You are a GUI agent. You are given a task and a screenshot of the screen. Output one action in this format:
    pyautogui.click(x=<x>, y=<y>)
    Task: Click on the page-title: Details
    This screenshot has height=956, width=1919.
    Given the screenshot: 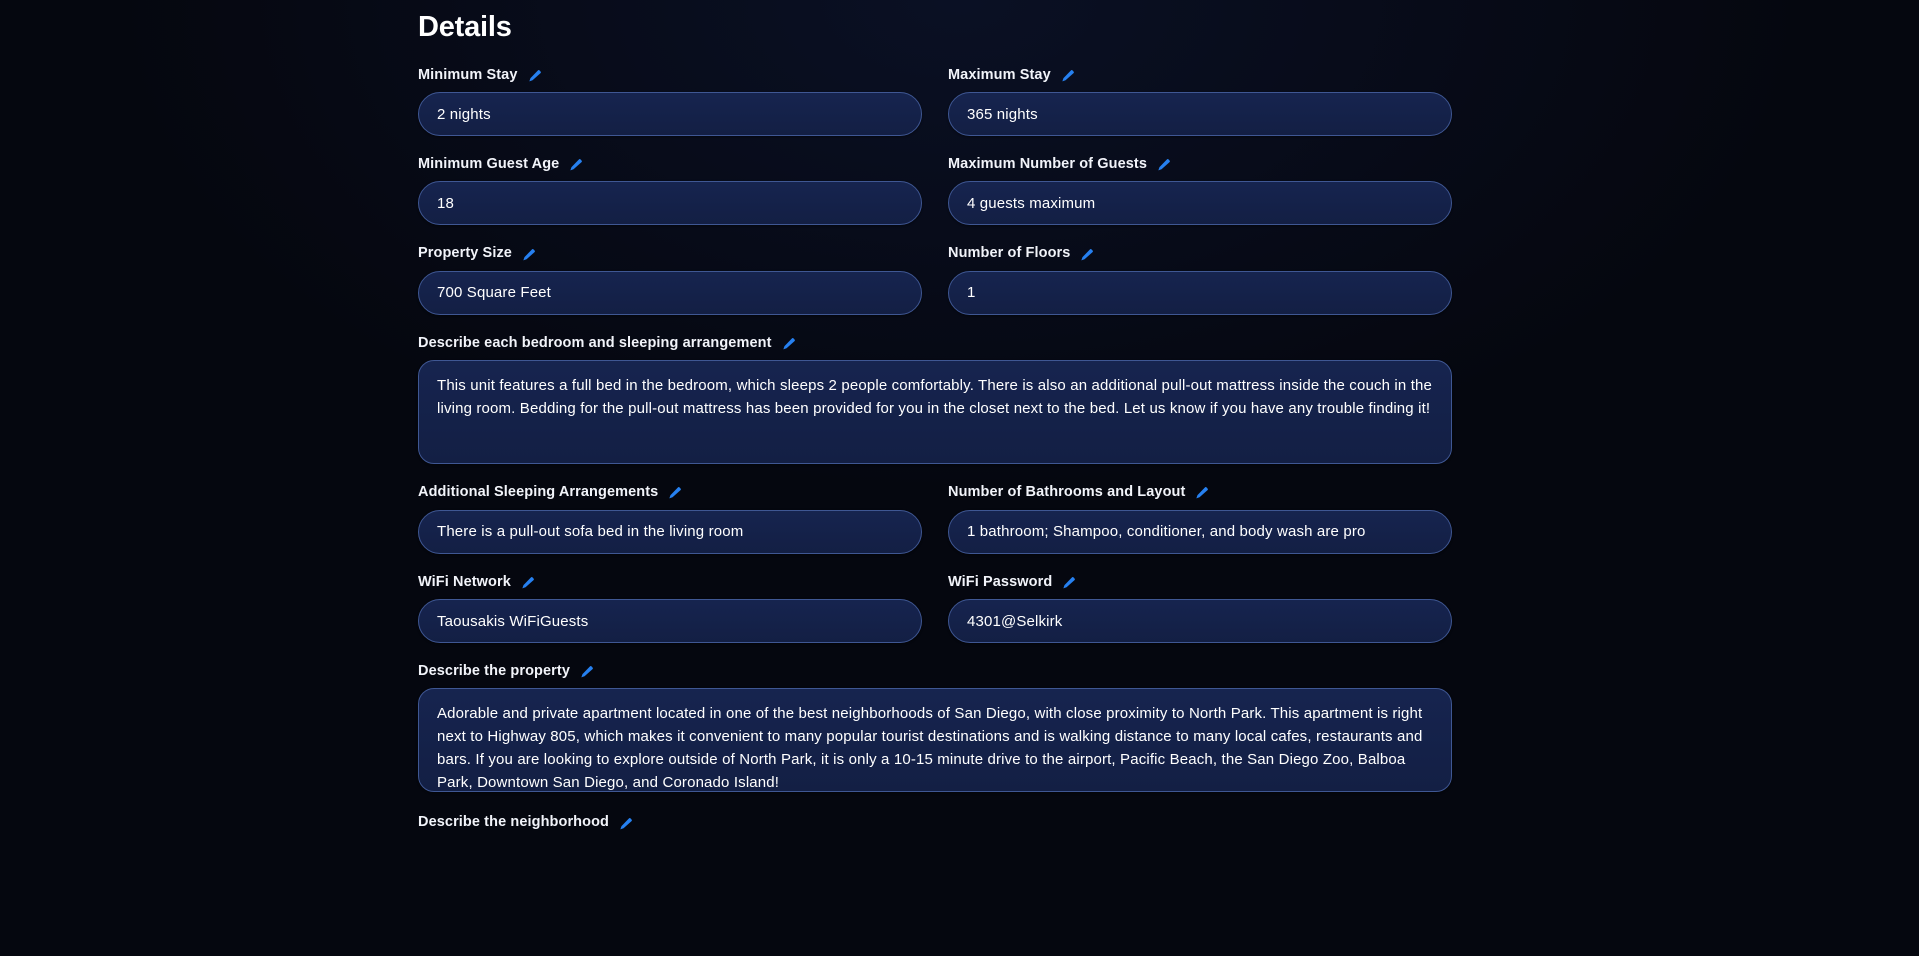 What is the action you would take?
    pyautogui.click(x=465, y=27)
    